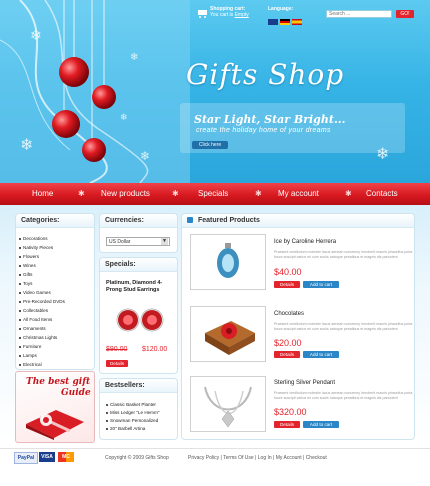  I want to click on footer-link-checkout: Checkout, so click(316, 458).